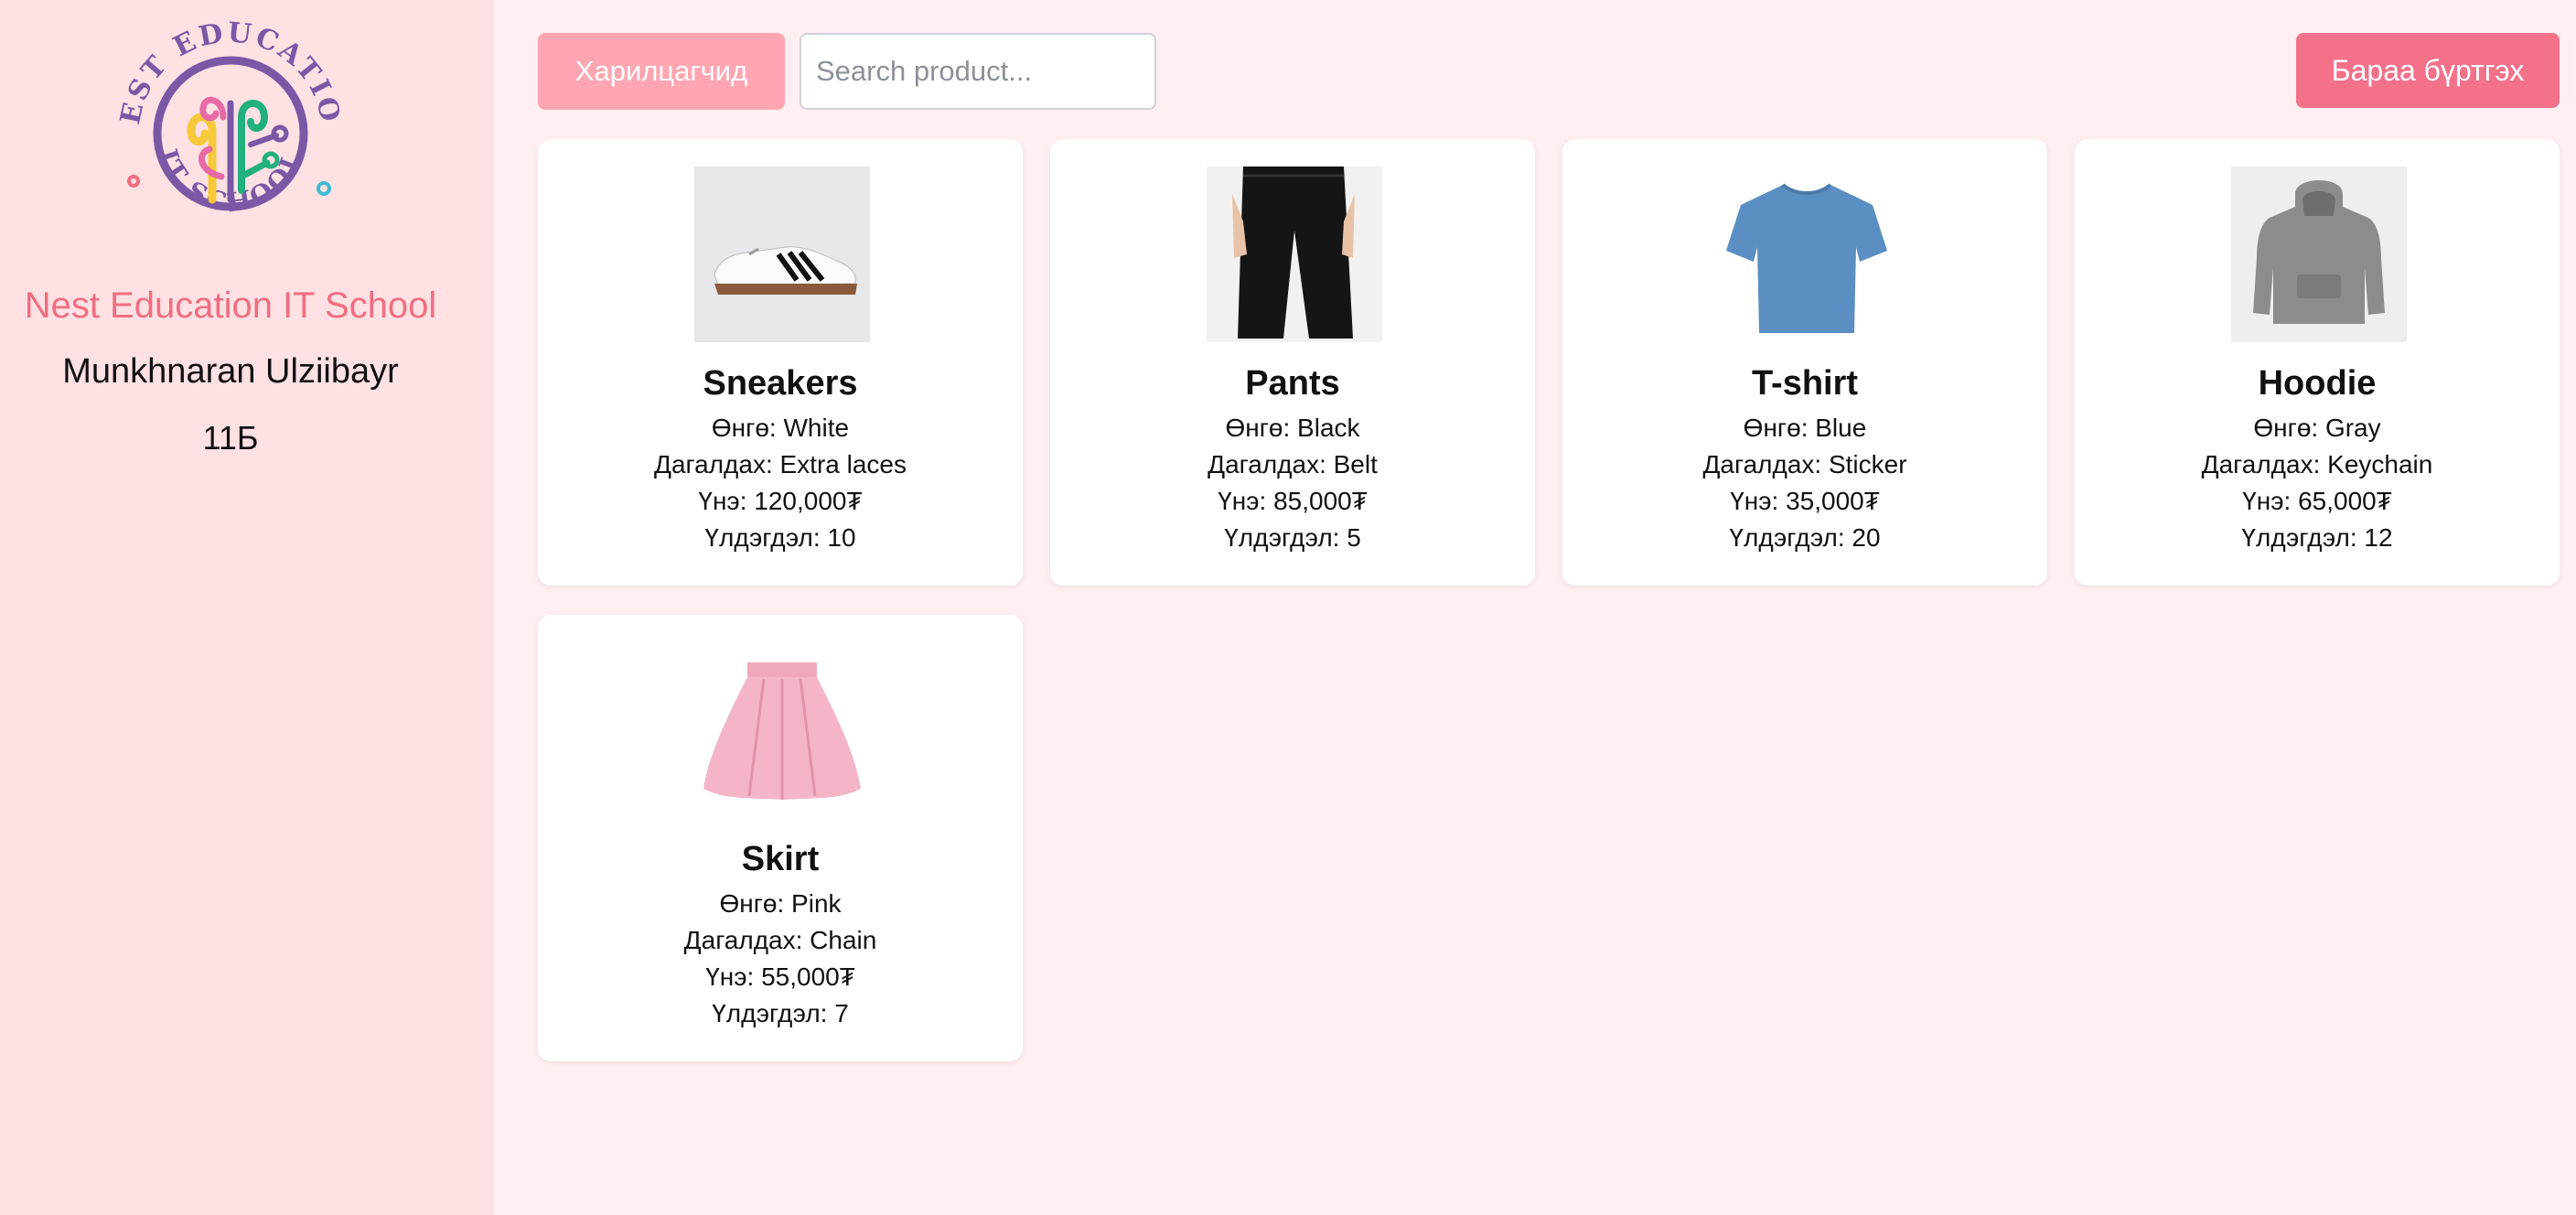 Image resolution: width=2576 pixels, height=1215 pixels. Describe the element at coordinates (780, 464) in the screenshot. I see `product-accessory: Дагалдах: Extra laces` at that location.